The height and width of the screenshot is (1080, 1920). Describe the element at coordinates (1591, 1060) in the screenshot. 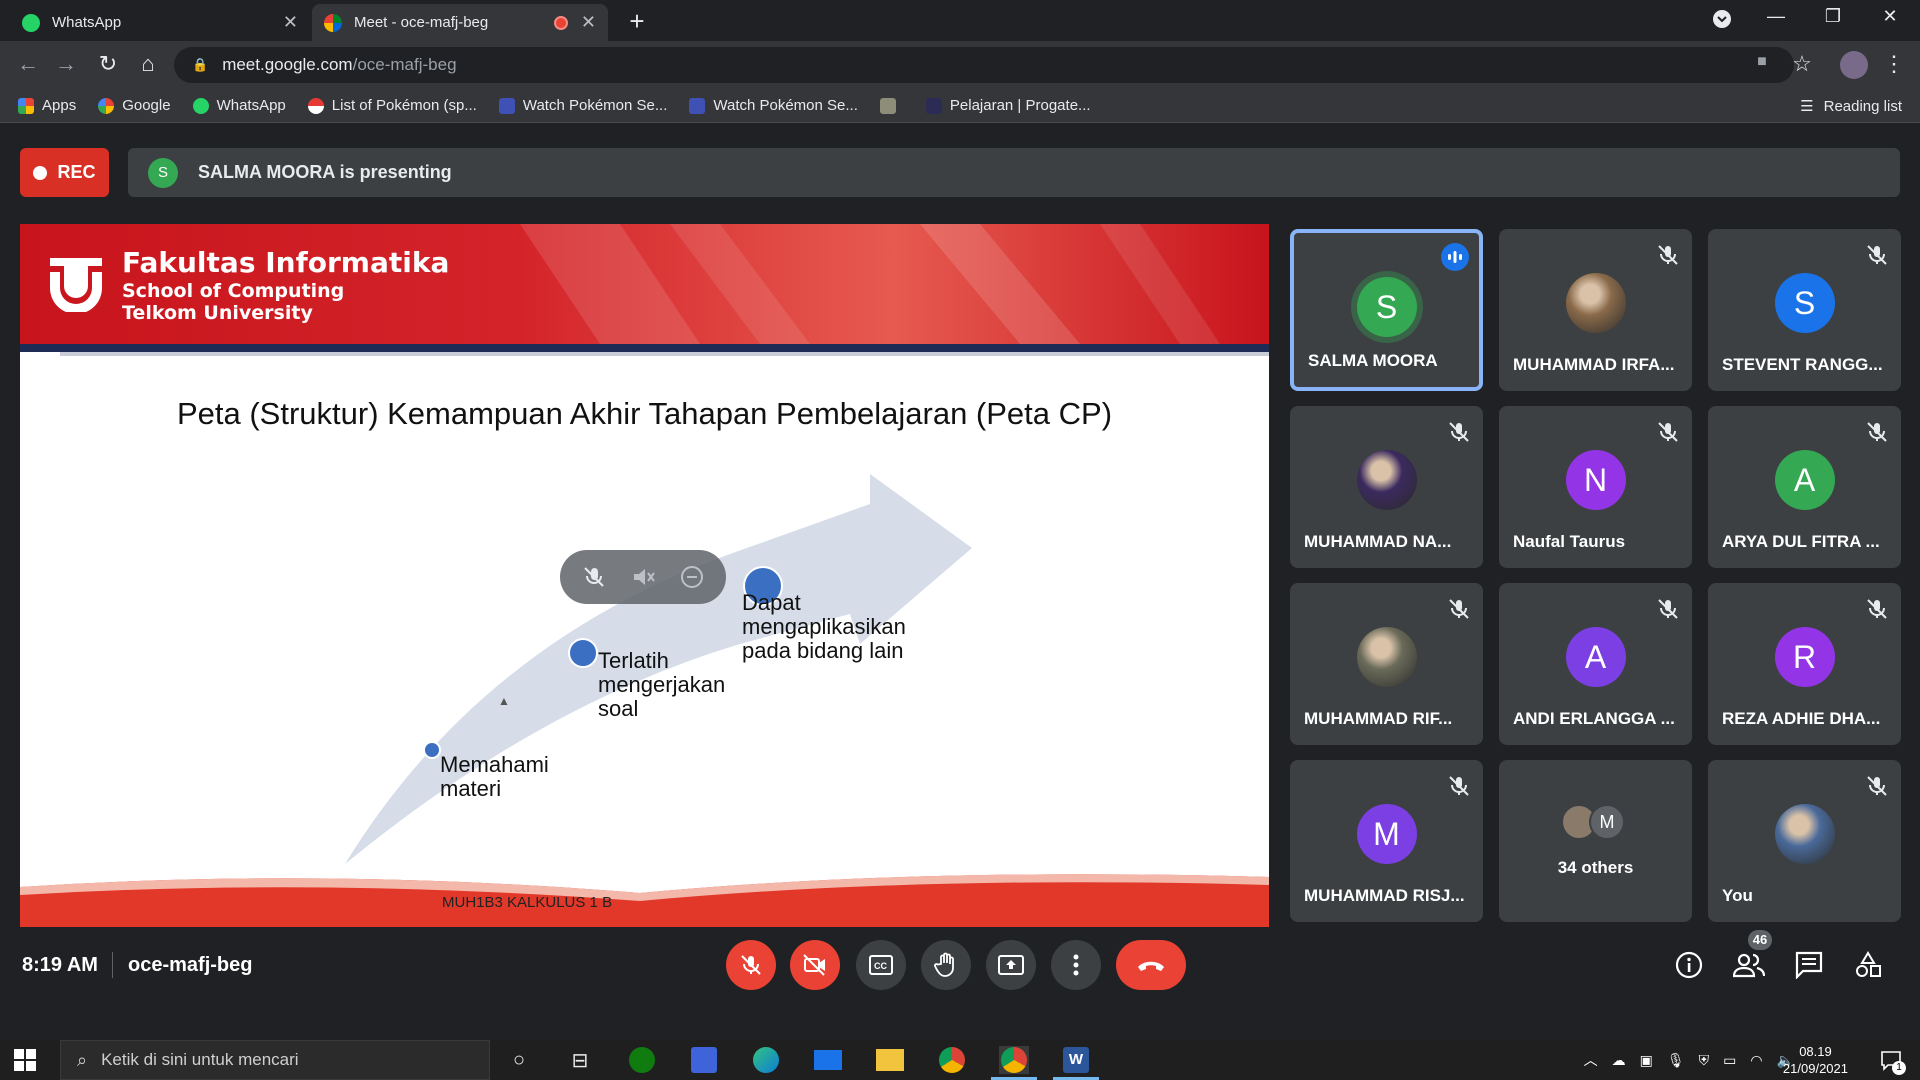

I see `show-hidden-icons-icon: ︿` at that location.